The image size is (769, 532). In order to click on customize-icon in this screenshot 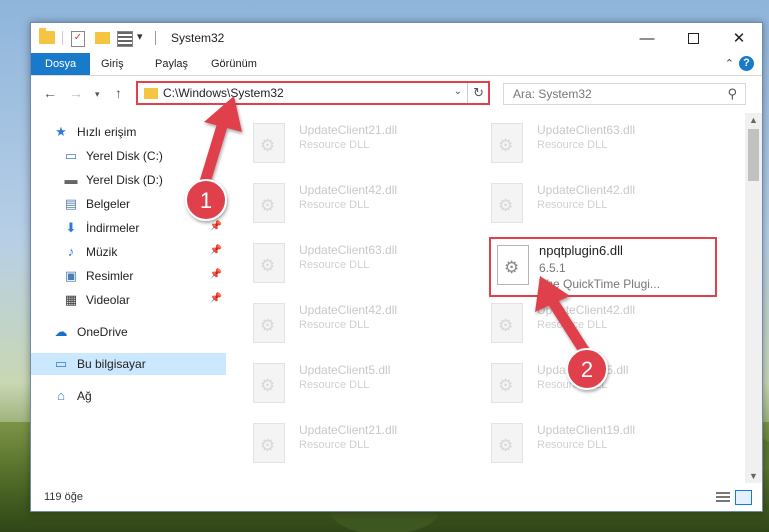, I will do `click(125, 39)`.